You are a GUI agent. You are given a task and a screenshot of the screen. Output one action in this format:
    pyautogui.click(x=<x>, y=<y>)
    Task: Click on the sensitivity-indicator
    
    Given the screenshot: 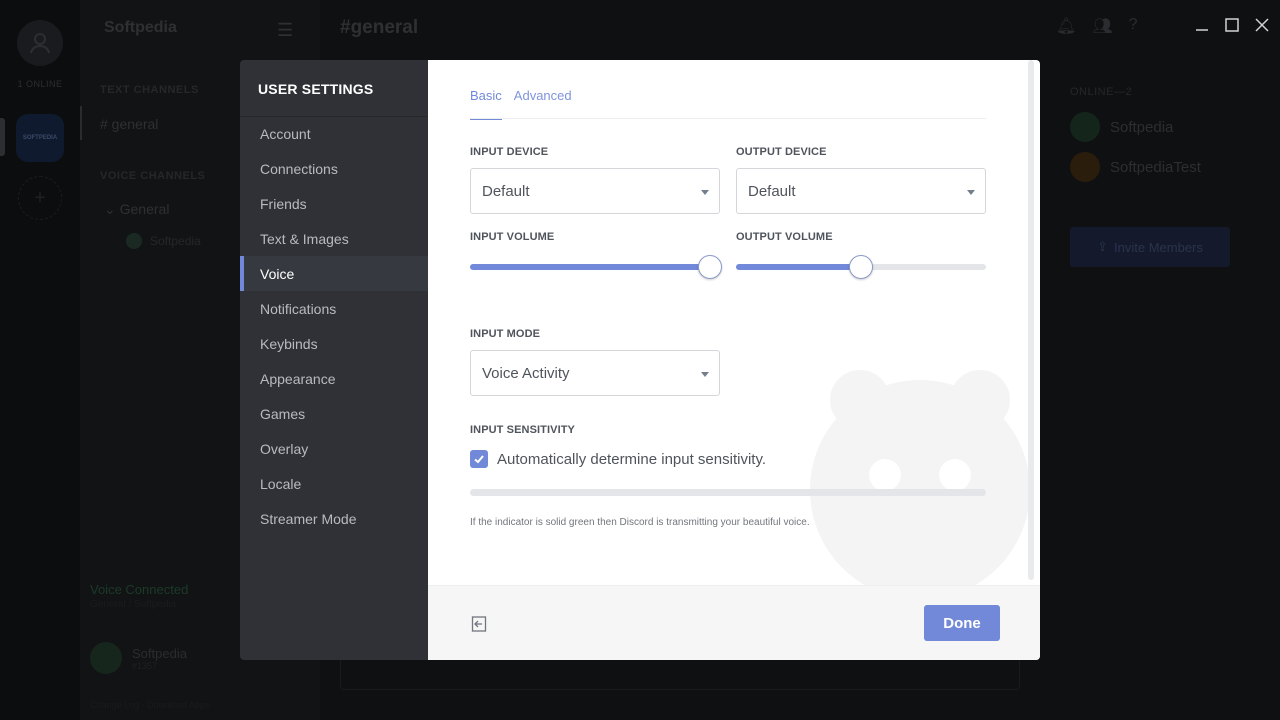 What is the action you would take?
    pyautogui.click(x=728, y=492)
    